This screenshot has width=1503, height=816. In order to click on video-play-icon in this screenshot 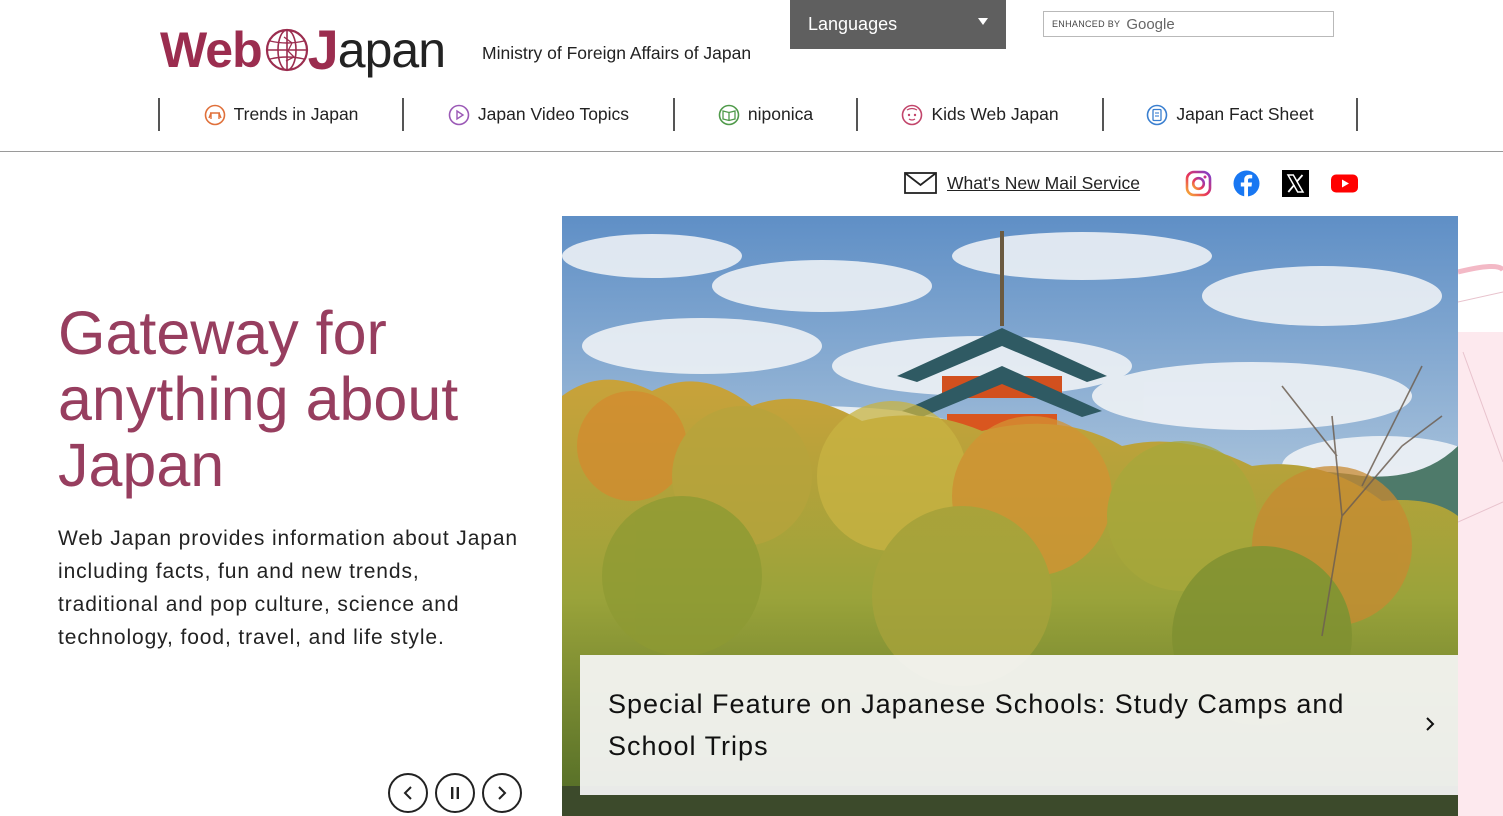, I will do `click(459, 114)`.